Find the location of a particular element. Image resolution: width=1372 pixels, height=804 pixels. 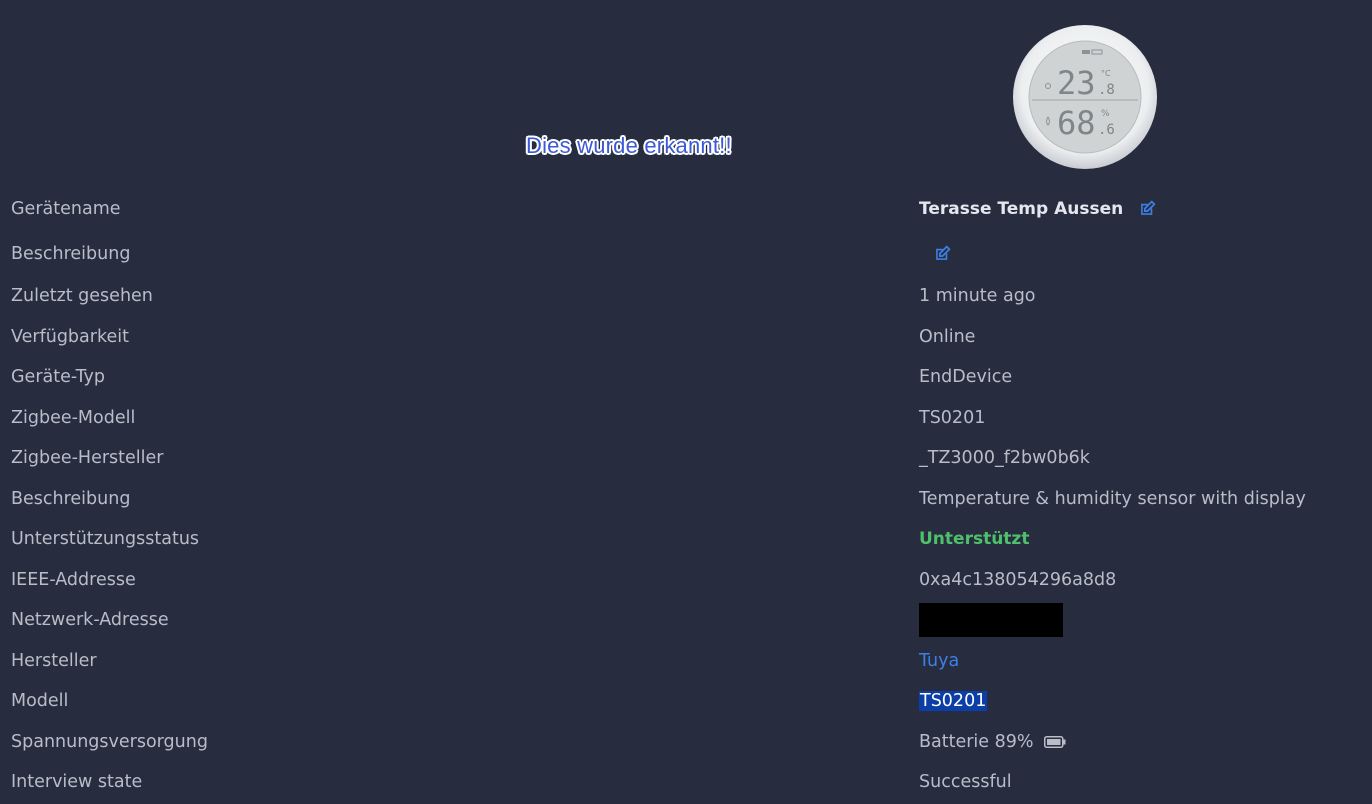

table-row: Interview state Successful is located at coordinates (686, 782).